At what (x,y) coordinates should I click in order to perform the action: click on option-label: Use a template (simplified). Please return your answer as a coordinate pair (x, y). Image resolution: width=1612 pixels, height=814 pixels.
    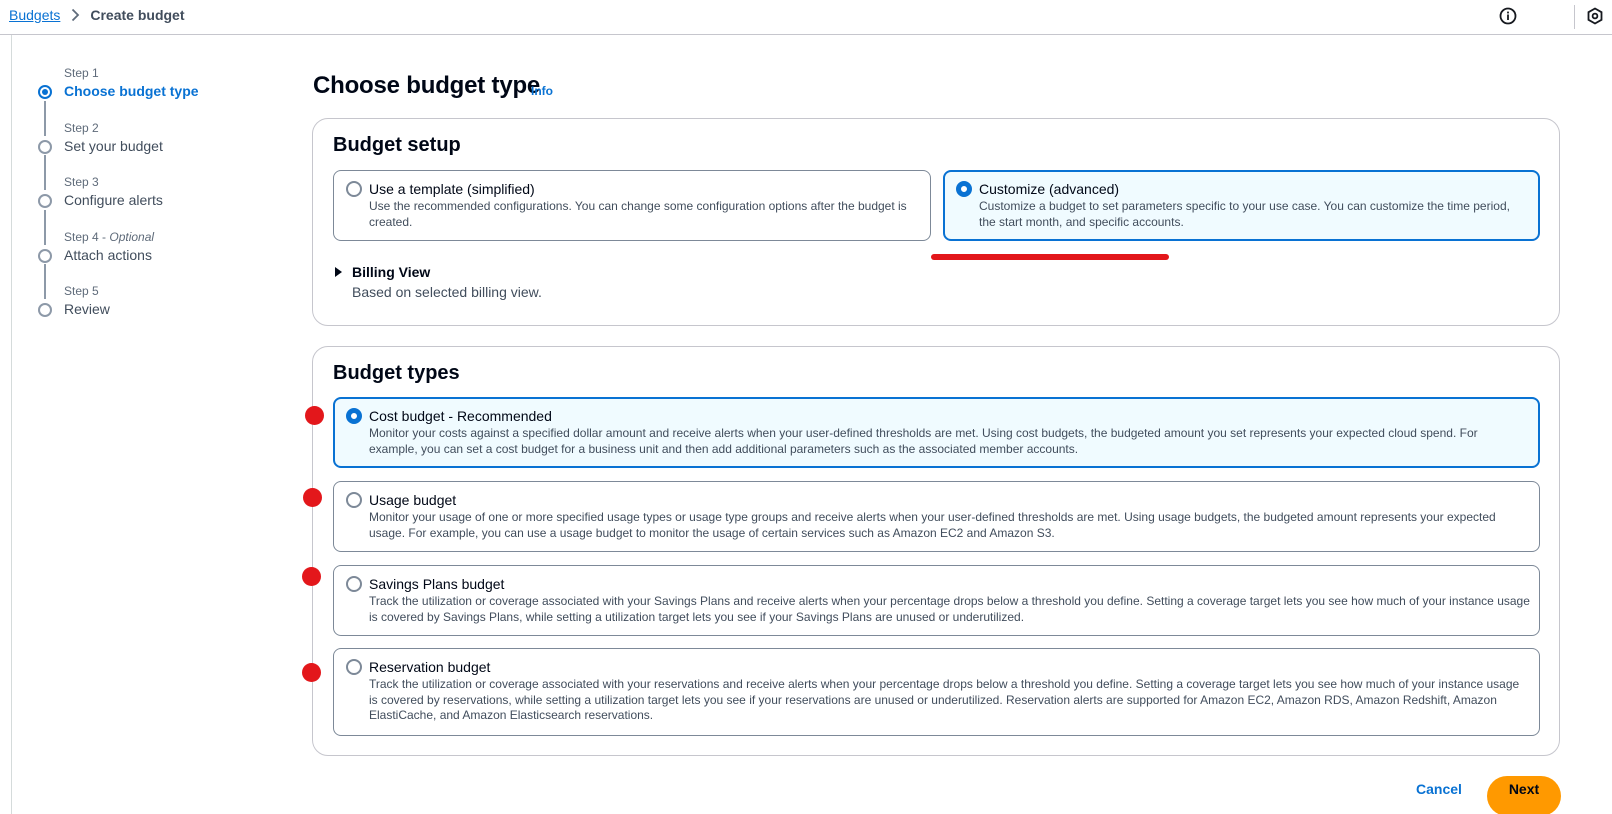
    Looking at the image, I should click on (452, 189).